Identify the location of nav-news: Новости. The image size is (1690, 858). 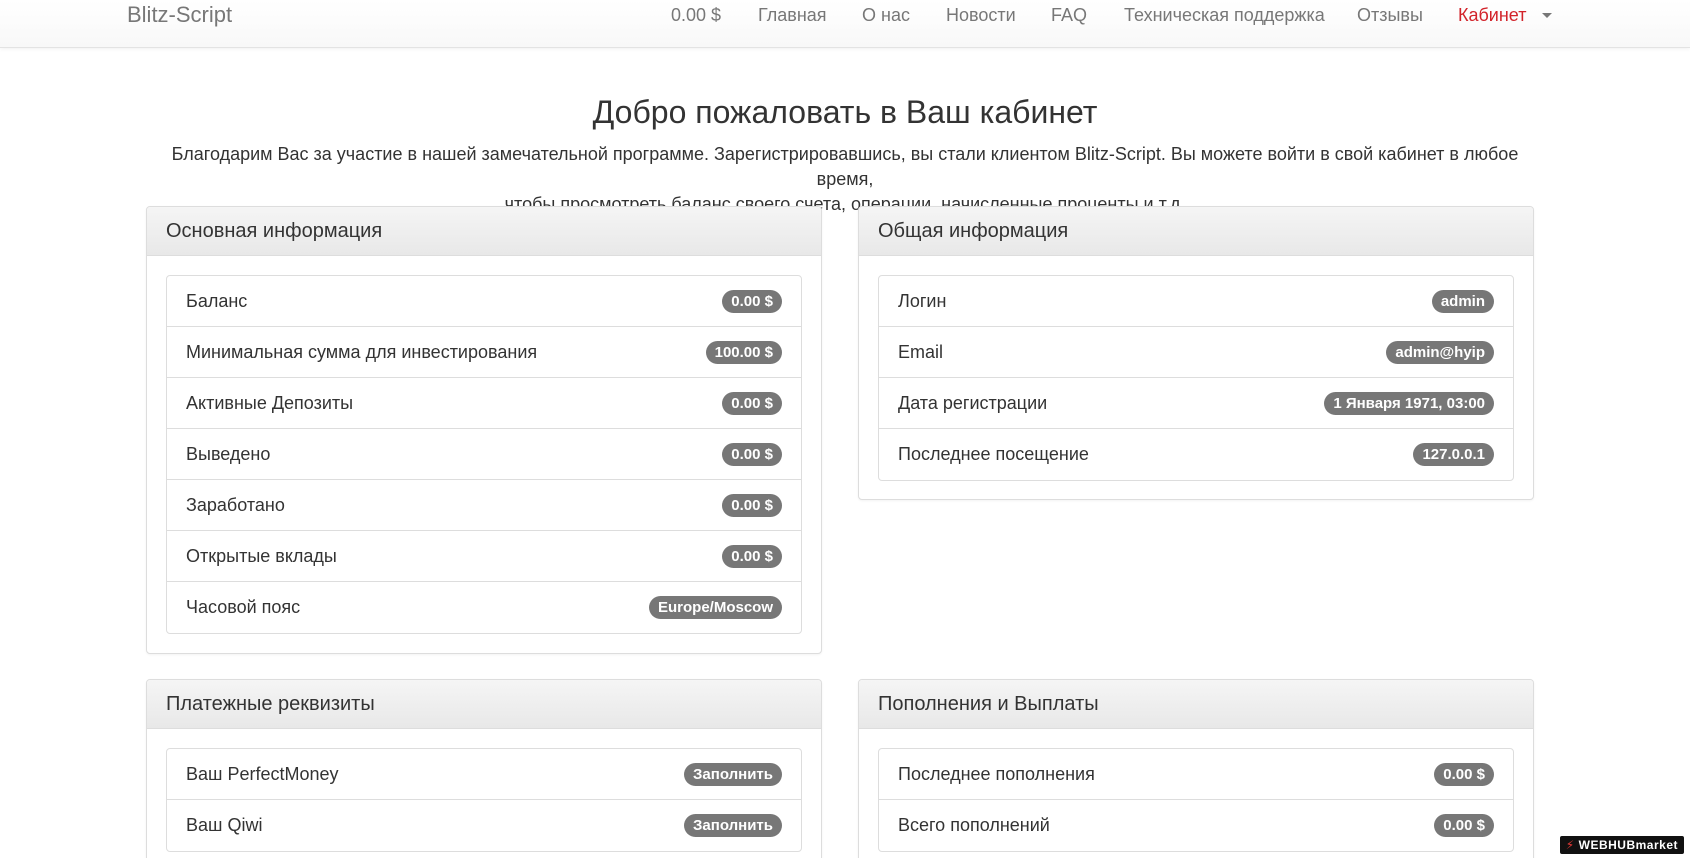
(981, 15).